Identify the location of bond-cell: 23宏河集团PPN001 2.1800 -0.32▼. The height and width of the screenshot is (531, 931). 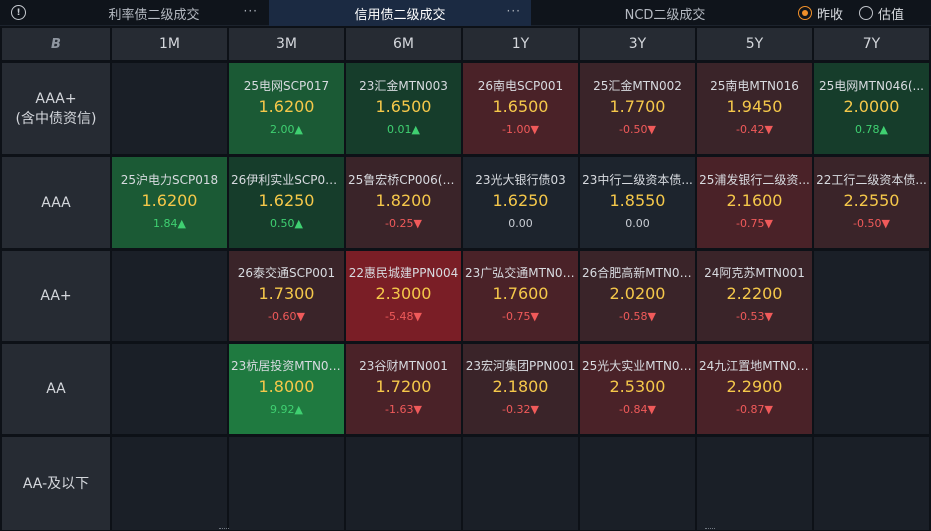
(520, 389).